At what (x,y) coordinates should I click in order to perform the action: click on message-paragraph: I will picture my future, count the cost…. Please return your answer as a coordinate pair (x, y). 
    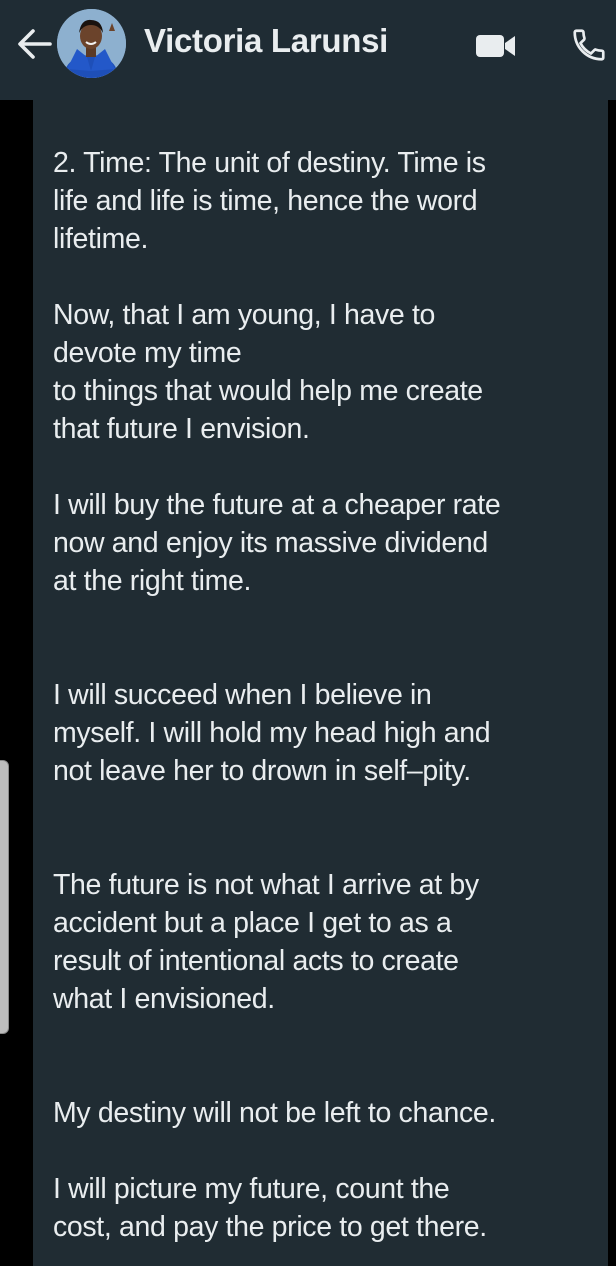
    Looking at the image, I should click on (270, 1208).